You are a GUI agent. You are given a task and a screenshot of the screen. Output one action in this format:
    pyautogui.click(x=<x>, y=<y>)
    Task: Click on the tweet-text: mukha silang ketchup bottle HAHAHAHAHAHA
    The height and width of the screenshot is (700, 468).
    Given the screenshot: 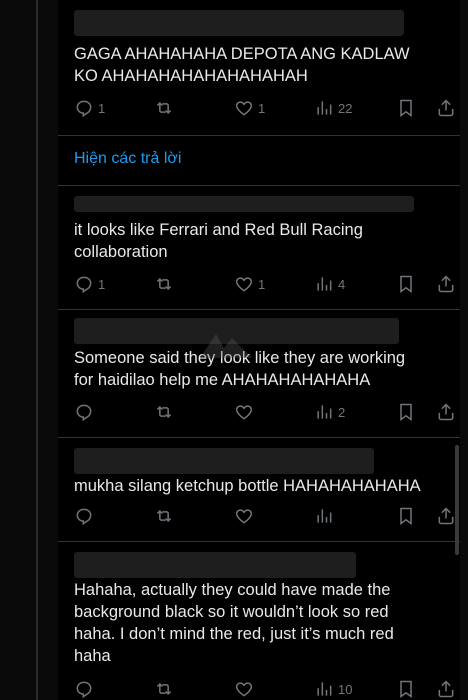 What is the action you would take?
    pyautogui.click(x=247, y=486)
    